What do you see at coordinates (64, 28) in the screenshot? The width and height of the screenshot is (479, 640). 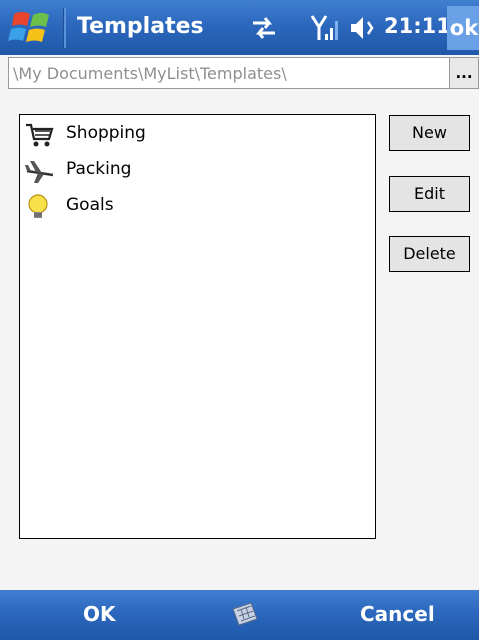 I see `title-divider` at bounding box center [64, 28].